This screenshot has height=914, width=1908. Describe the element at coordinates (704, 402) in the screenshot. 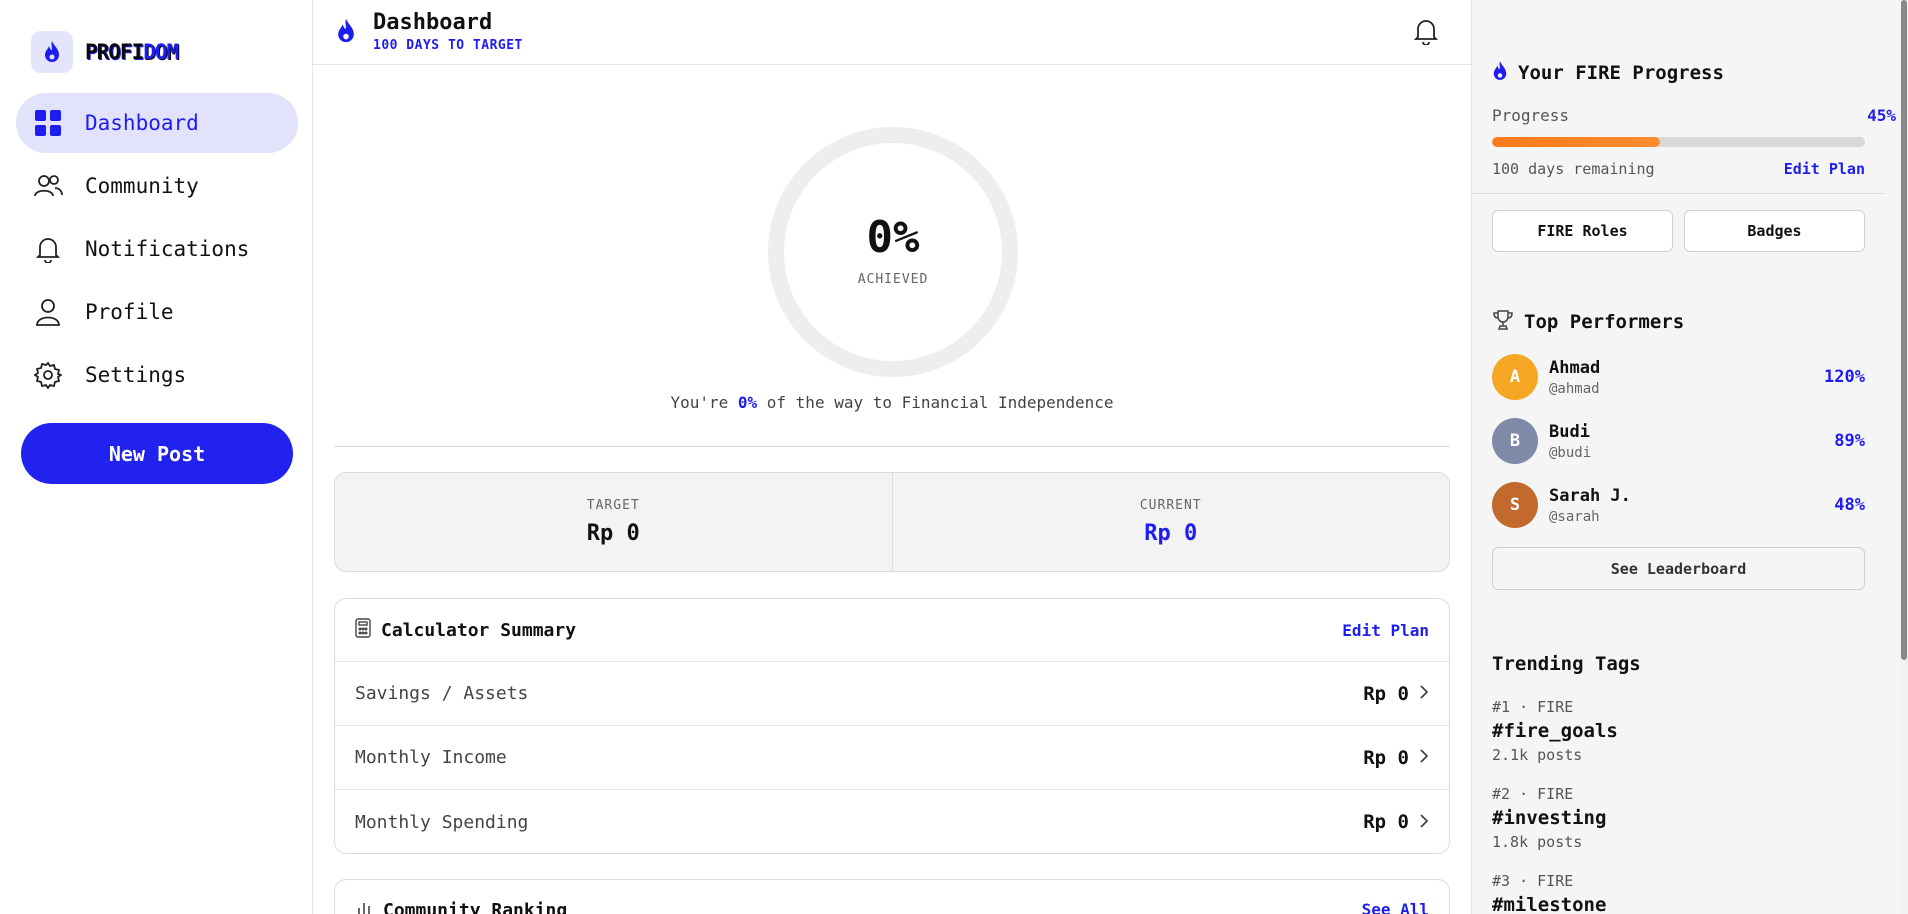

I see `fi-text-prefix: You're` at that location.